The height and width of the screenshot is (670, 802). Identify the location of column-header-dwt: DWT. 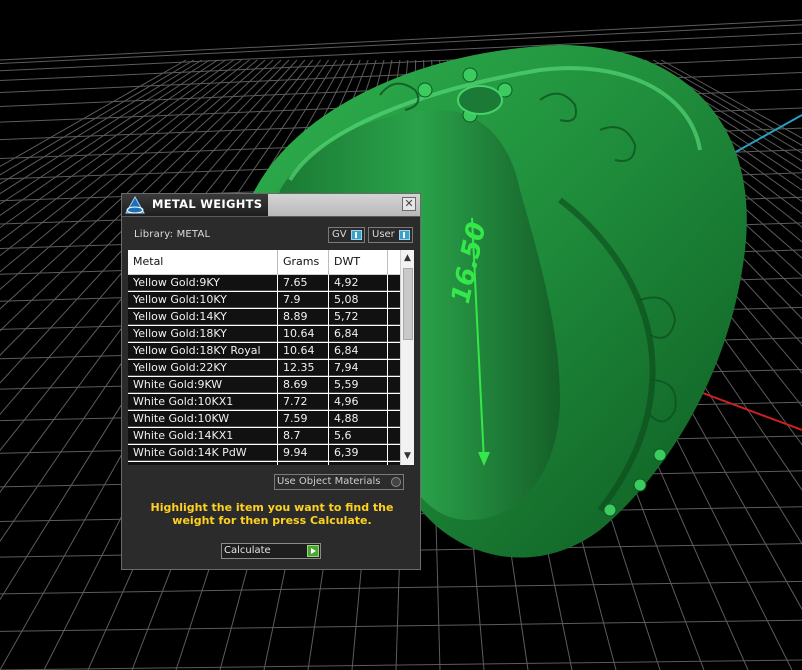
(358, 262).